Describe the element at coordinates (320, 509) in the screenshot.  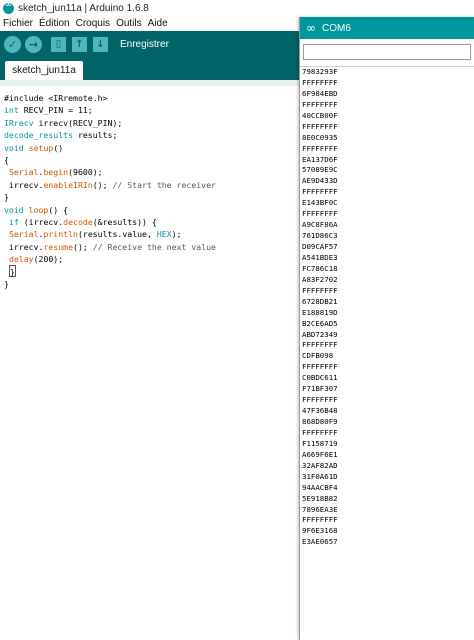
I see `serial-output-line: 7896EA3E` at that location.